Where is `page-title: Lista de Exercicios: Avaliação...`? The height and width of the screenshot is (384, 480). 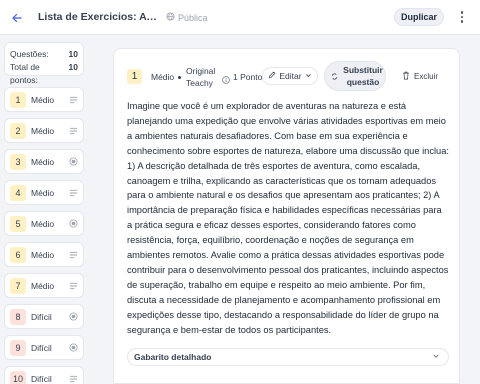 page-title: Lista de Exercicios: Avaliação... is located at coordinates (98, 17).